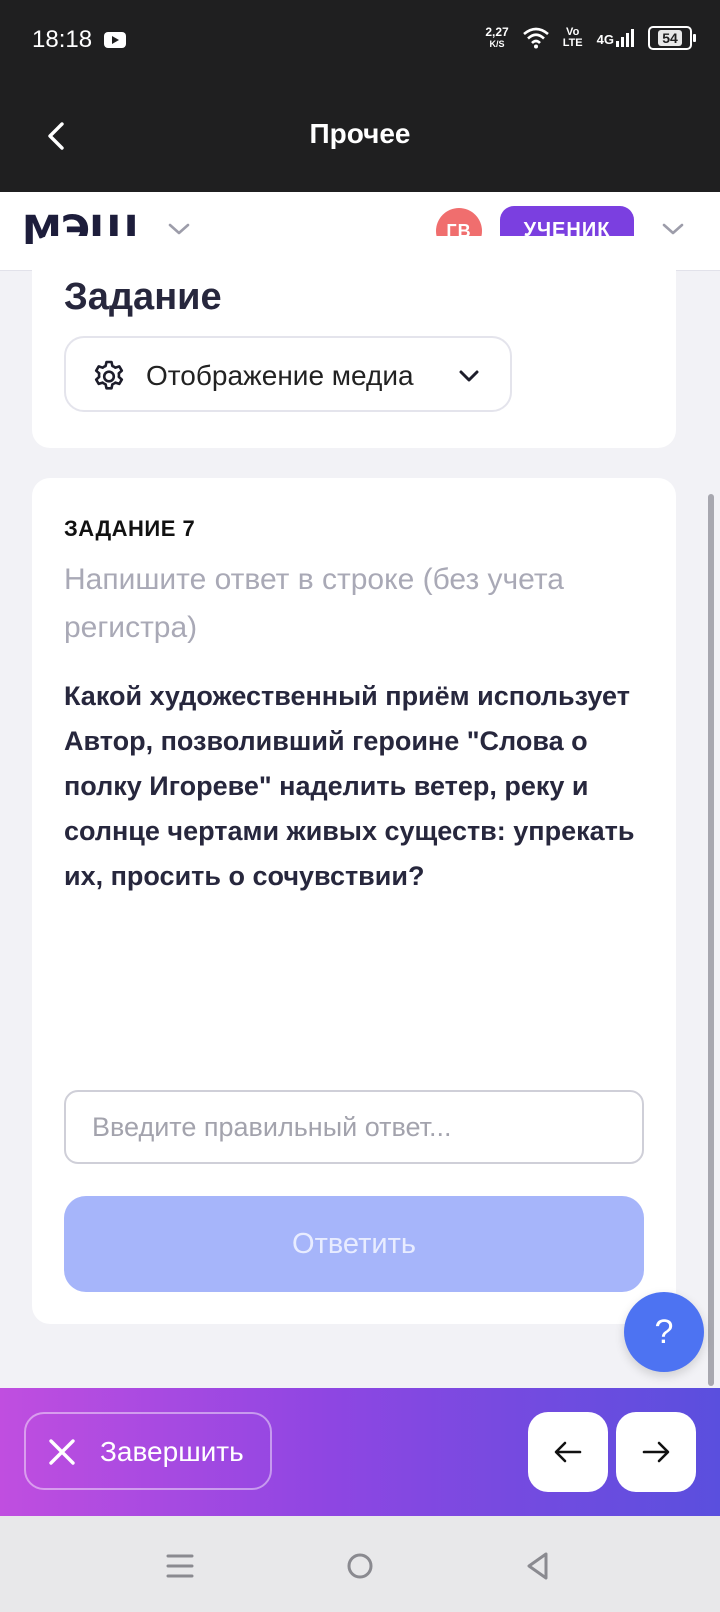 The width and height of the screenshot is (720, 1612). I want to click on app-bar: Прочее, so click(360, 136).